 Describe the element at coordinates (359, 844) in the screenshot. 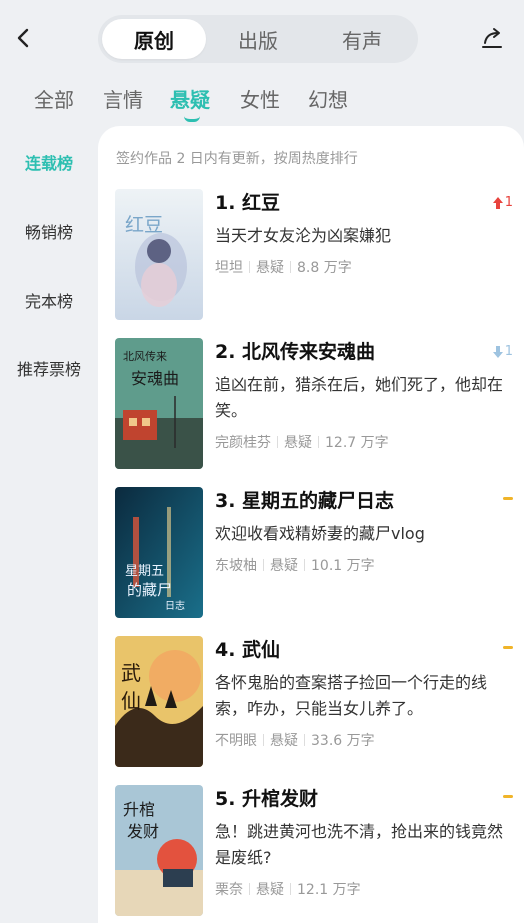

I see `book-description: 急！跳进黄河也洗不清，抢出来的钱竟然是废纸?` at that location.